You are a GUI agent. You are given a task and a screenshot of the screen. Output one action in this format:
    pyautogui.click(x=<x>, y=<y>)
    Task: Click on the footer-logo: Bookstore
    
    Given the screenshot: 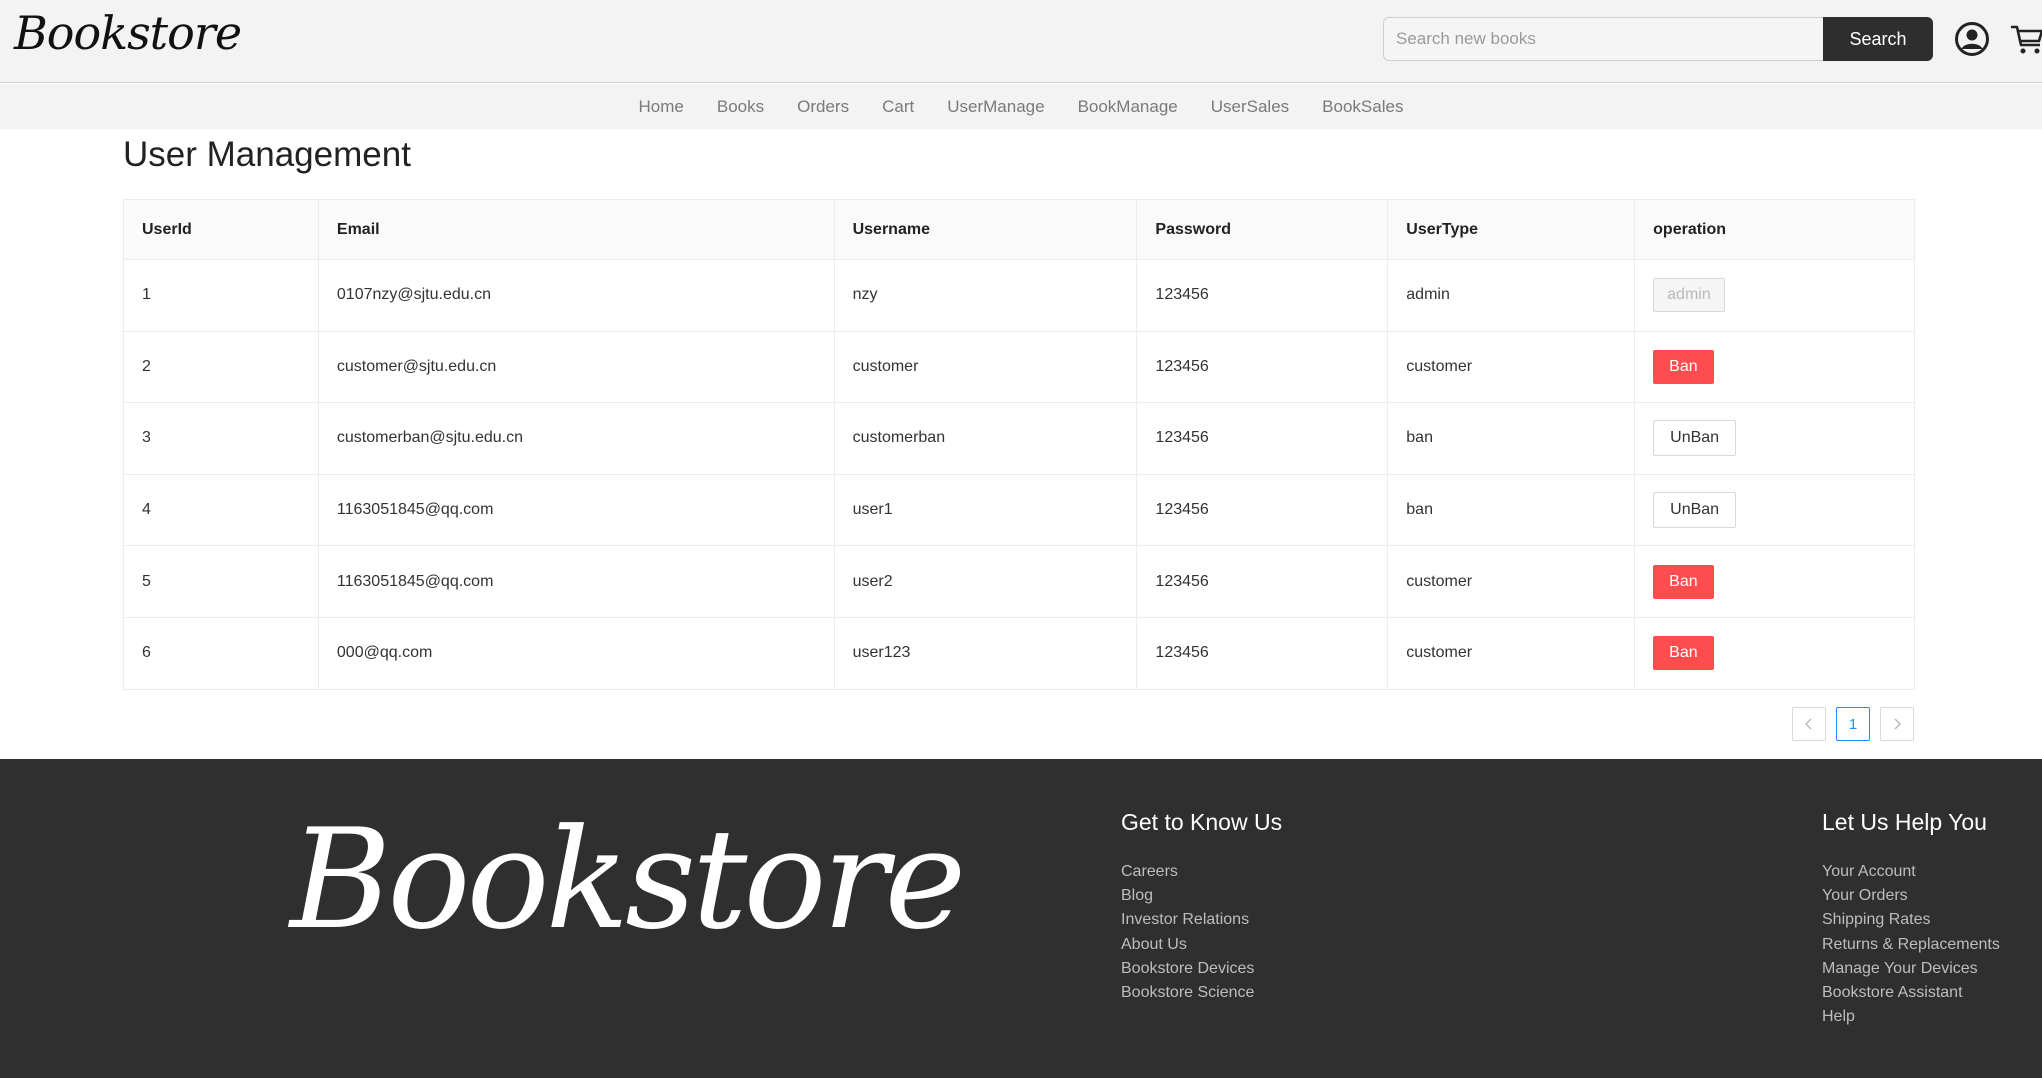 What is the action you would take?
    pyautogui.click(x=628, y=879)
    